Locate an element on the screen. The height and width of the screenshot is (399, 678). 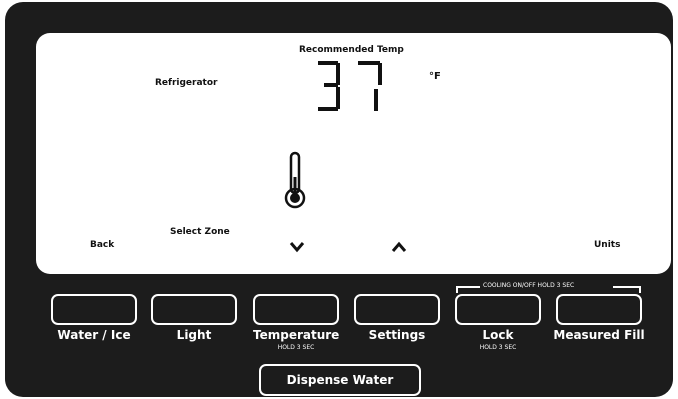
recommended-temp-label: Recommended Temp is located at coordinates (351, 50).